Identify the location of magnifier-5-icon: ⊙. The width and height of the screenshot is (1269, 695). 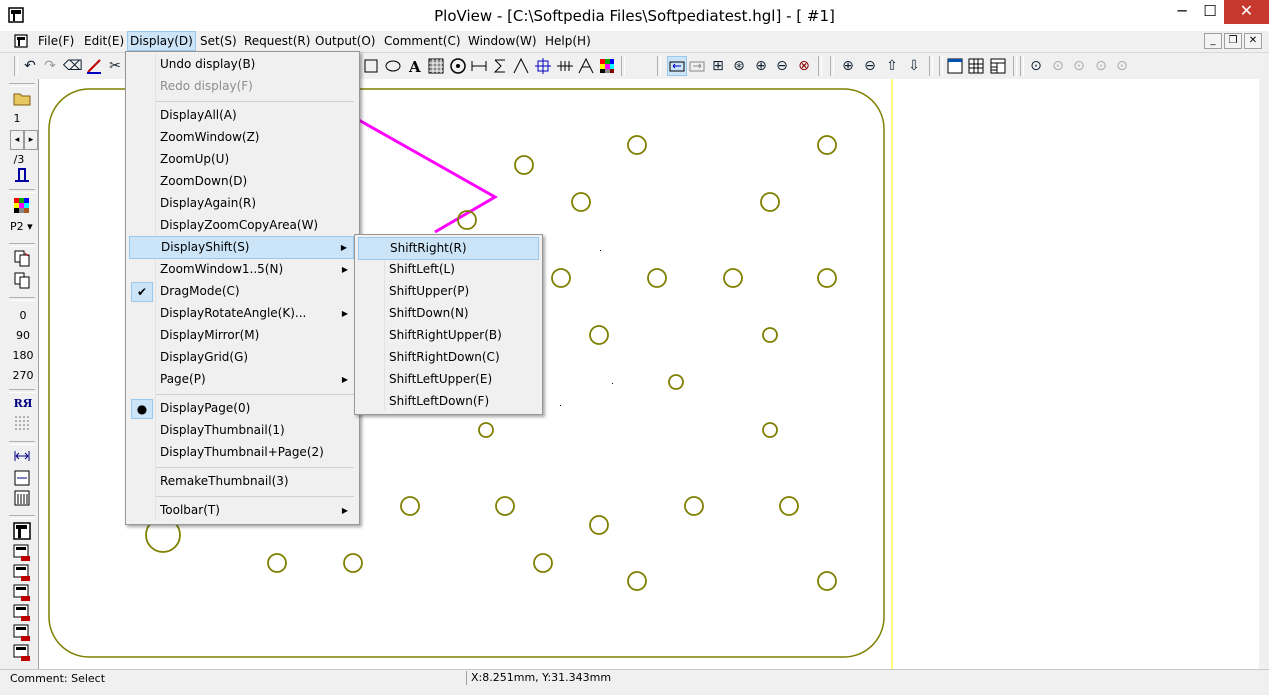
(1122, 66).